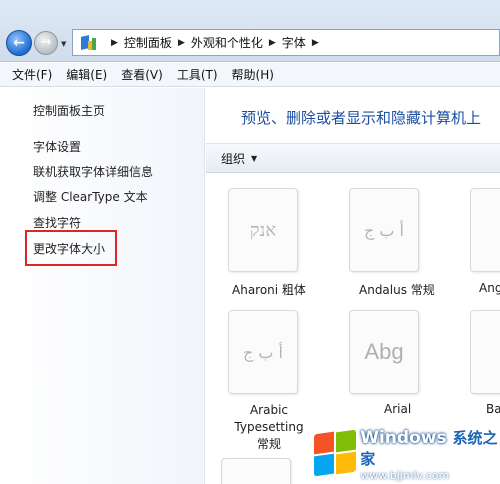 The width and height of the screenshot is (500, 484). I want to click on page-title: 预览、删除或者显示和隐藏计算机上, so click(361, 118).